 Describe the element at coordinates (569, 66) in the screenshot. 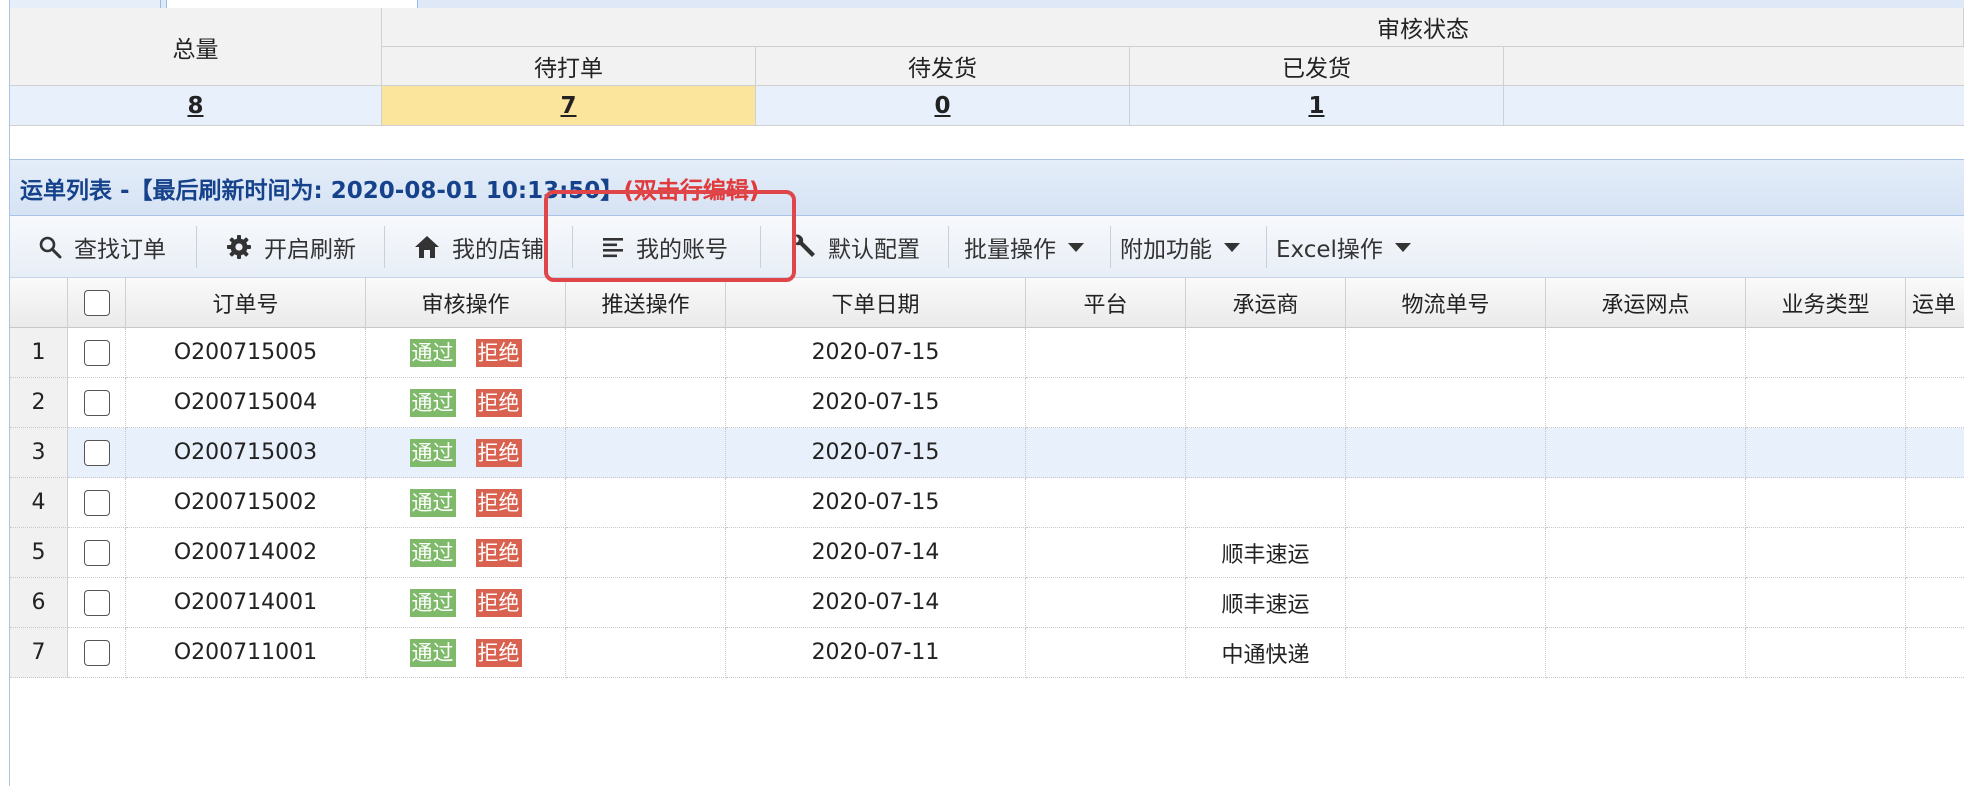

I see `status-col-pending-print: 待打单` at that location.